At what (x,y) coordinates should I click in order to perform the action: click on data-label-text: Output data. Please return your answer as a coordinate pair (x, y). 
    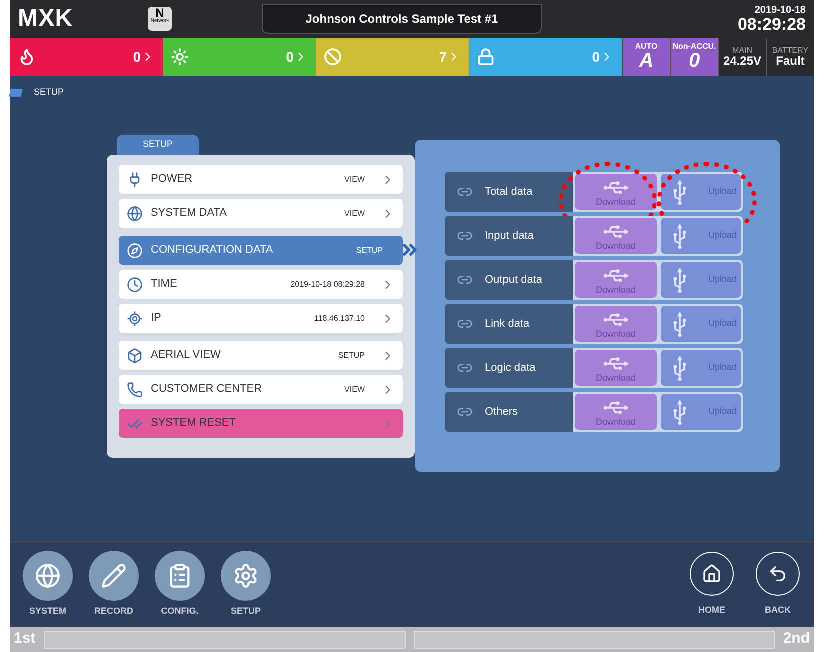
    Looking at the image, I should click on (513, 280).